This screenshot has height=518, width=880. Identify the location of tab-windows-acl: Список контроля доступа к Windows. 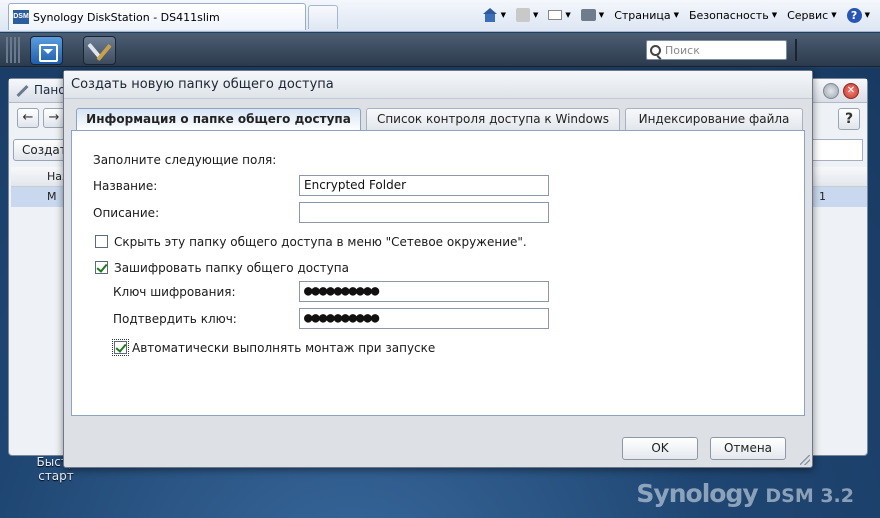
(493, 119).